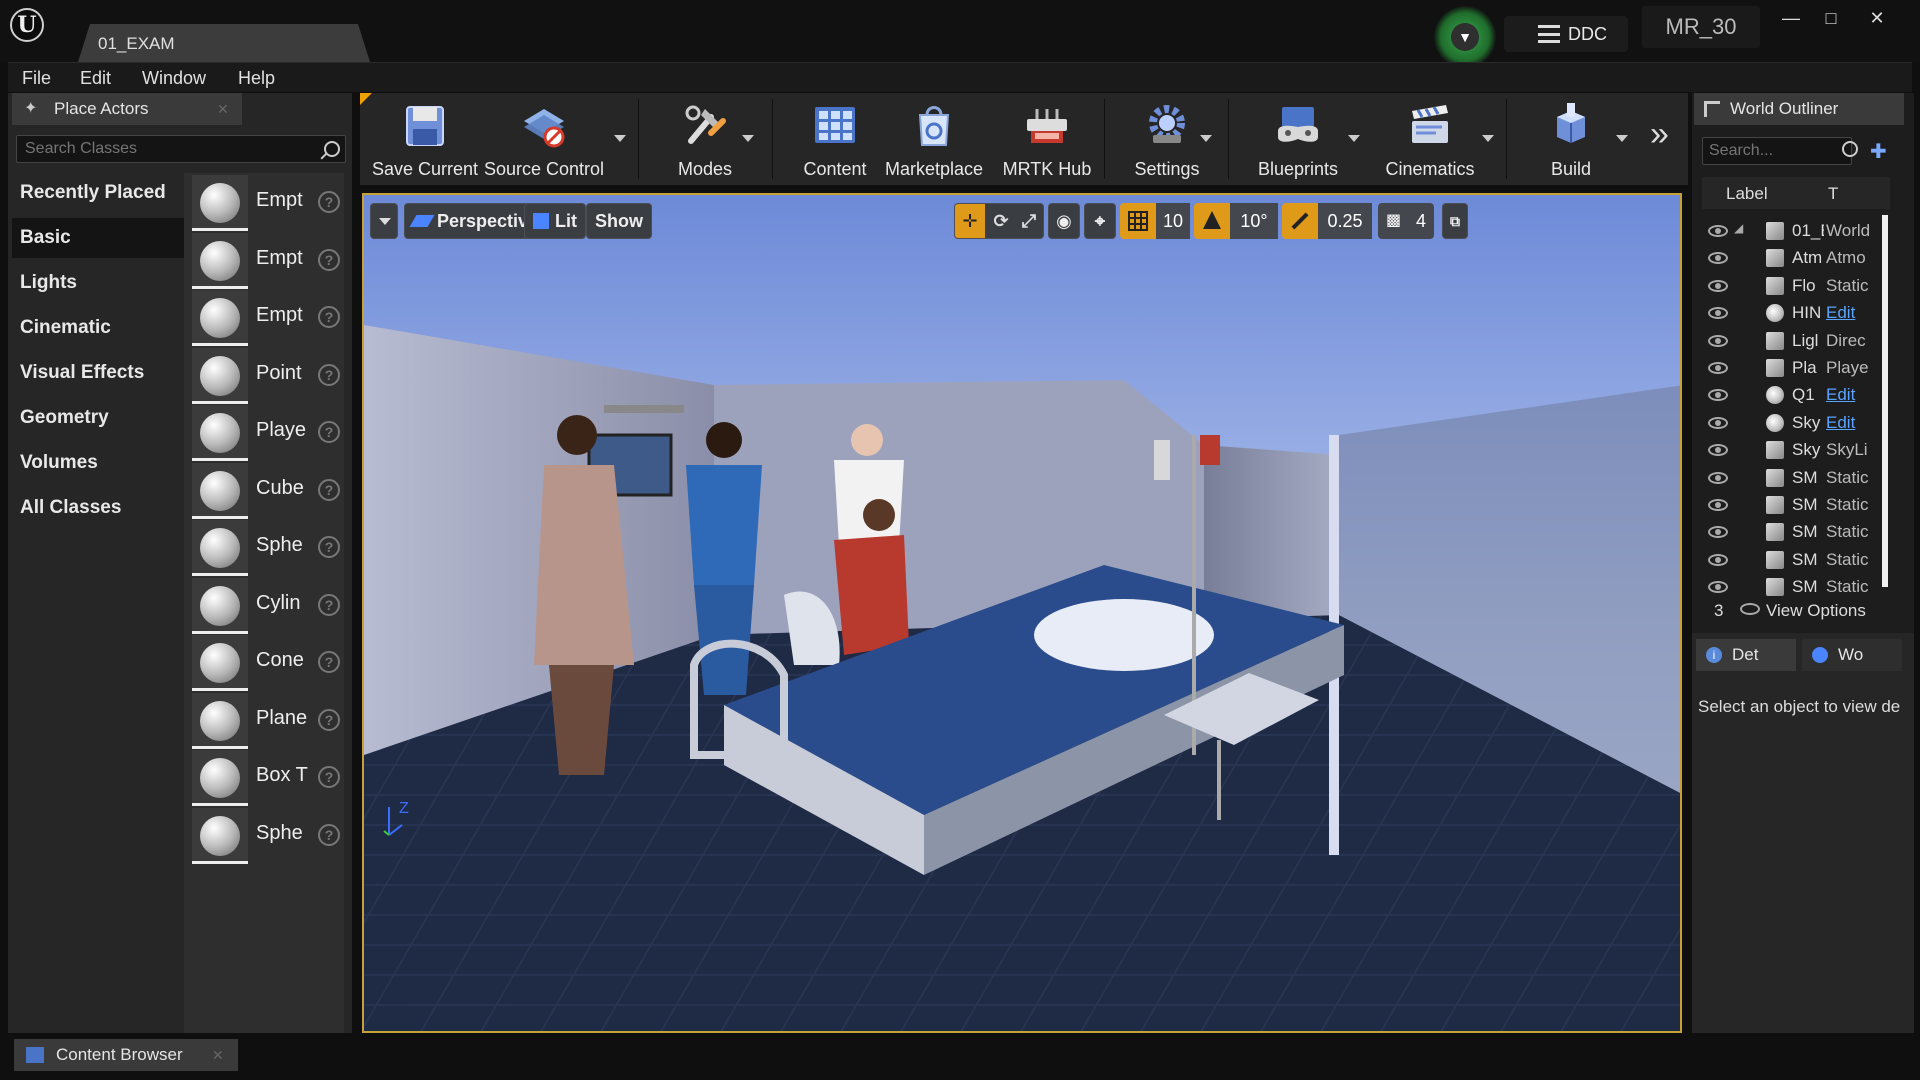 The height and width of the screenshot is (1080, 1920). Describe the element at coordinates (619, 221) in the screenshot. I see `show-button: Show` at that location.